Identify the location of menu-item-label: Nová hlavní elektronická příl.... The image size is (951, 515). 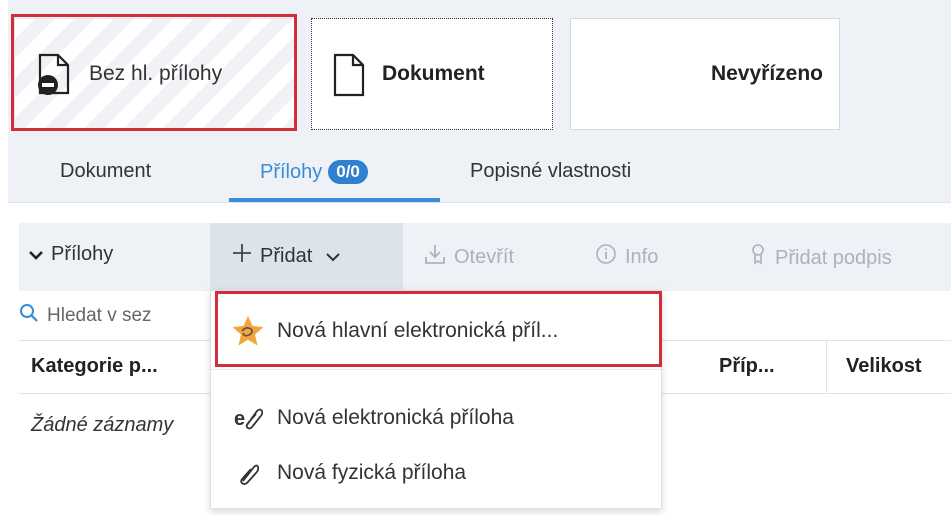
(418, 330).